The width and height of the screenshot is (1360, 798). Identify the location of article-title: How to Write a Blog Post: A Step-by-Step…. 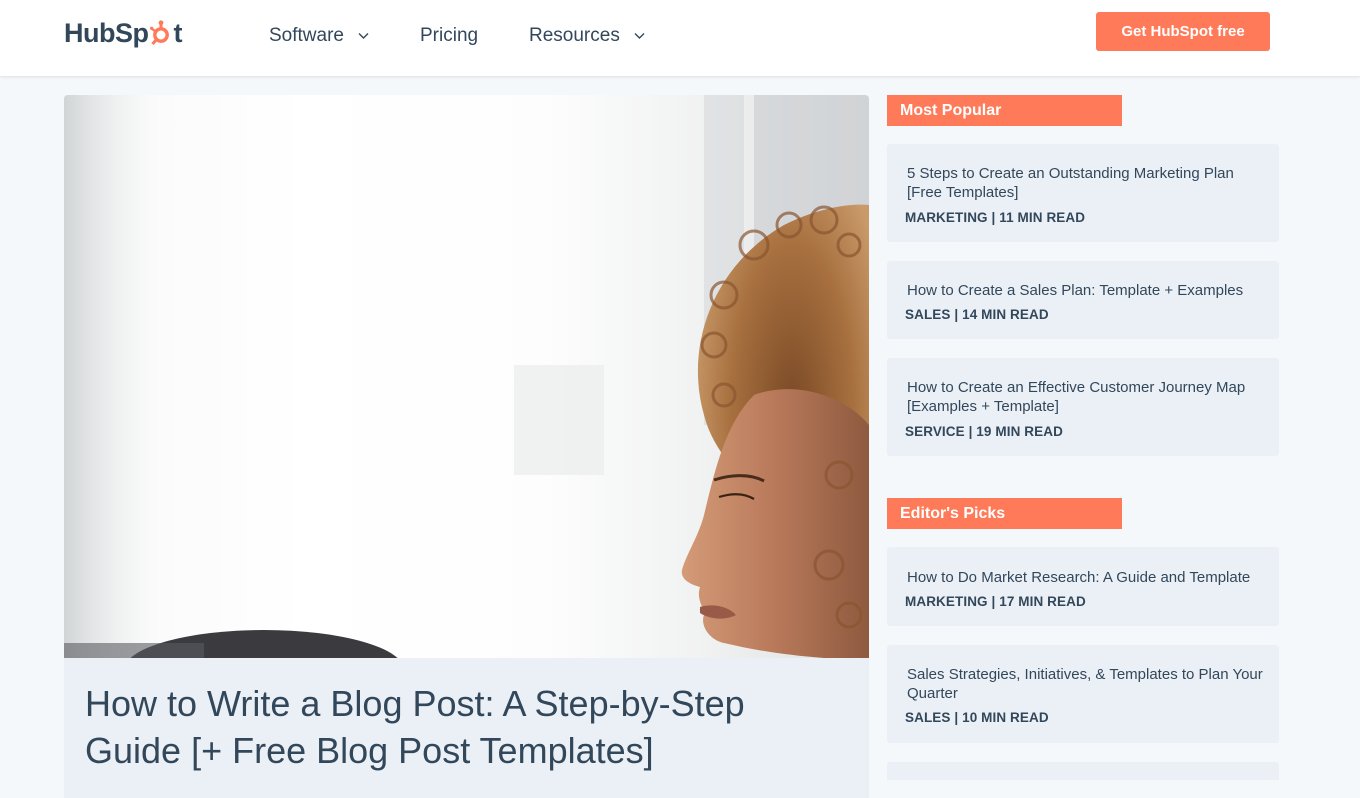
(465, 727).